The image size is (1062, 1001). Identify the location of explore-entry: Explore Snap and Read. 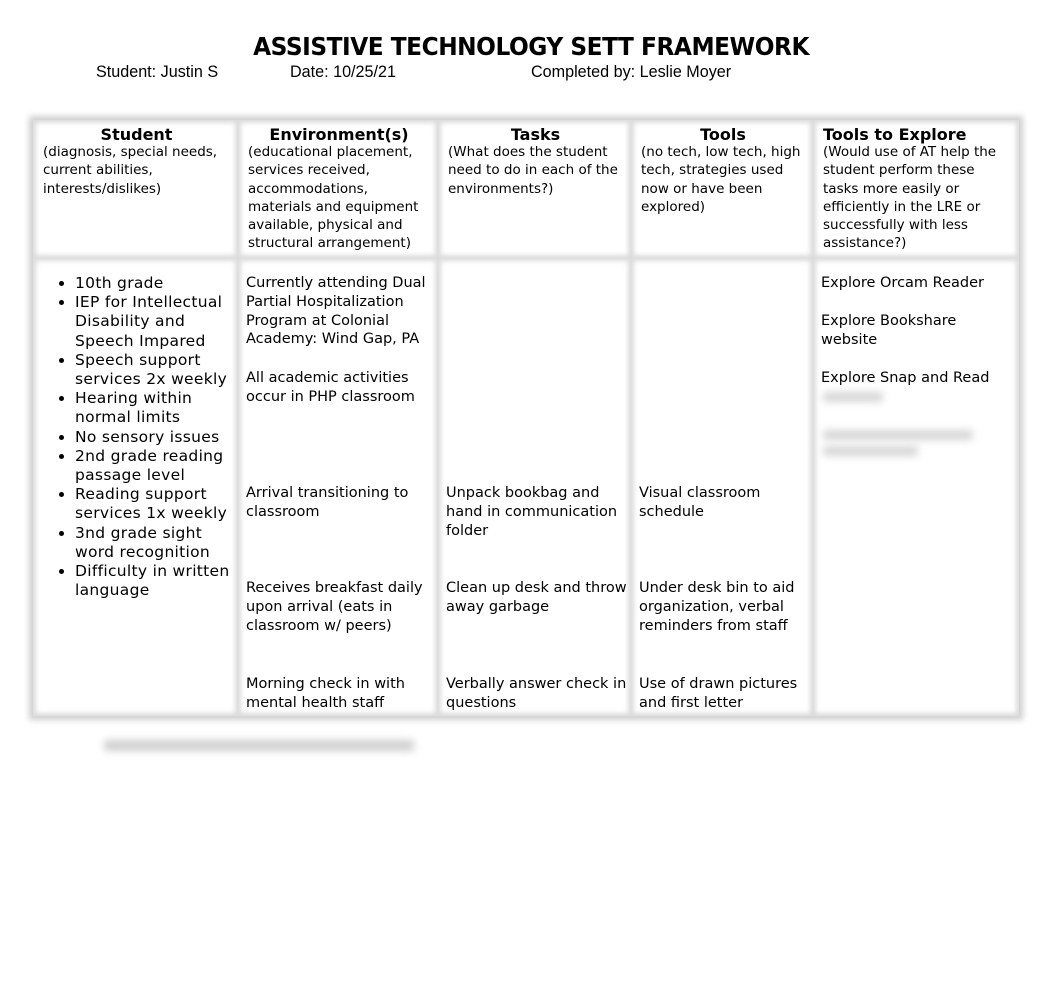
(905, 378).